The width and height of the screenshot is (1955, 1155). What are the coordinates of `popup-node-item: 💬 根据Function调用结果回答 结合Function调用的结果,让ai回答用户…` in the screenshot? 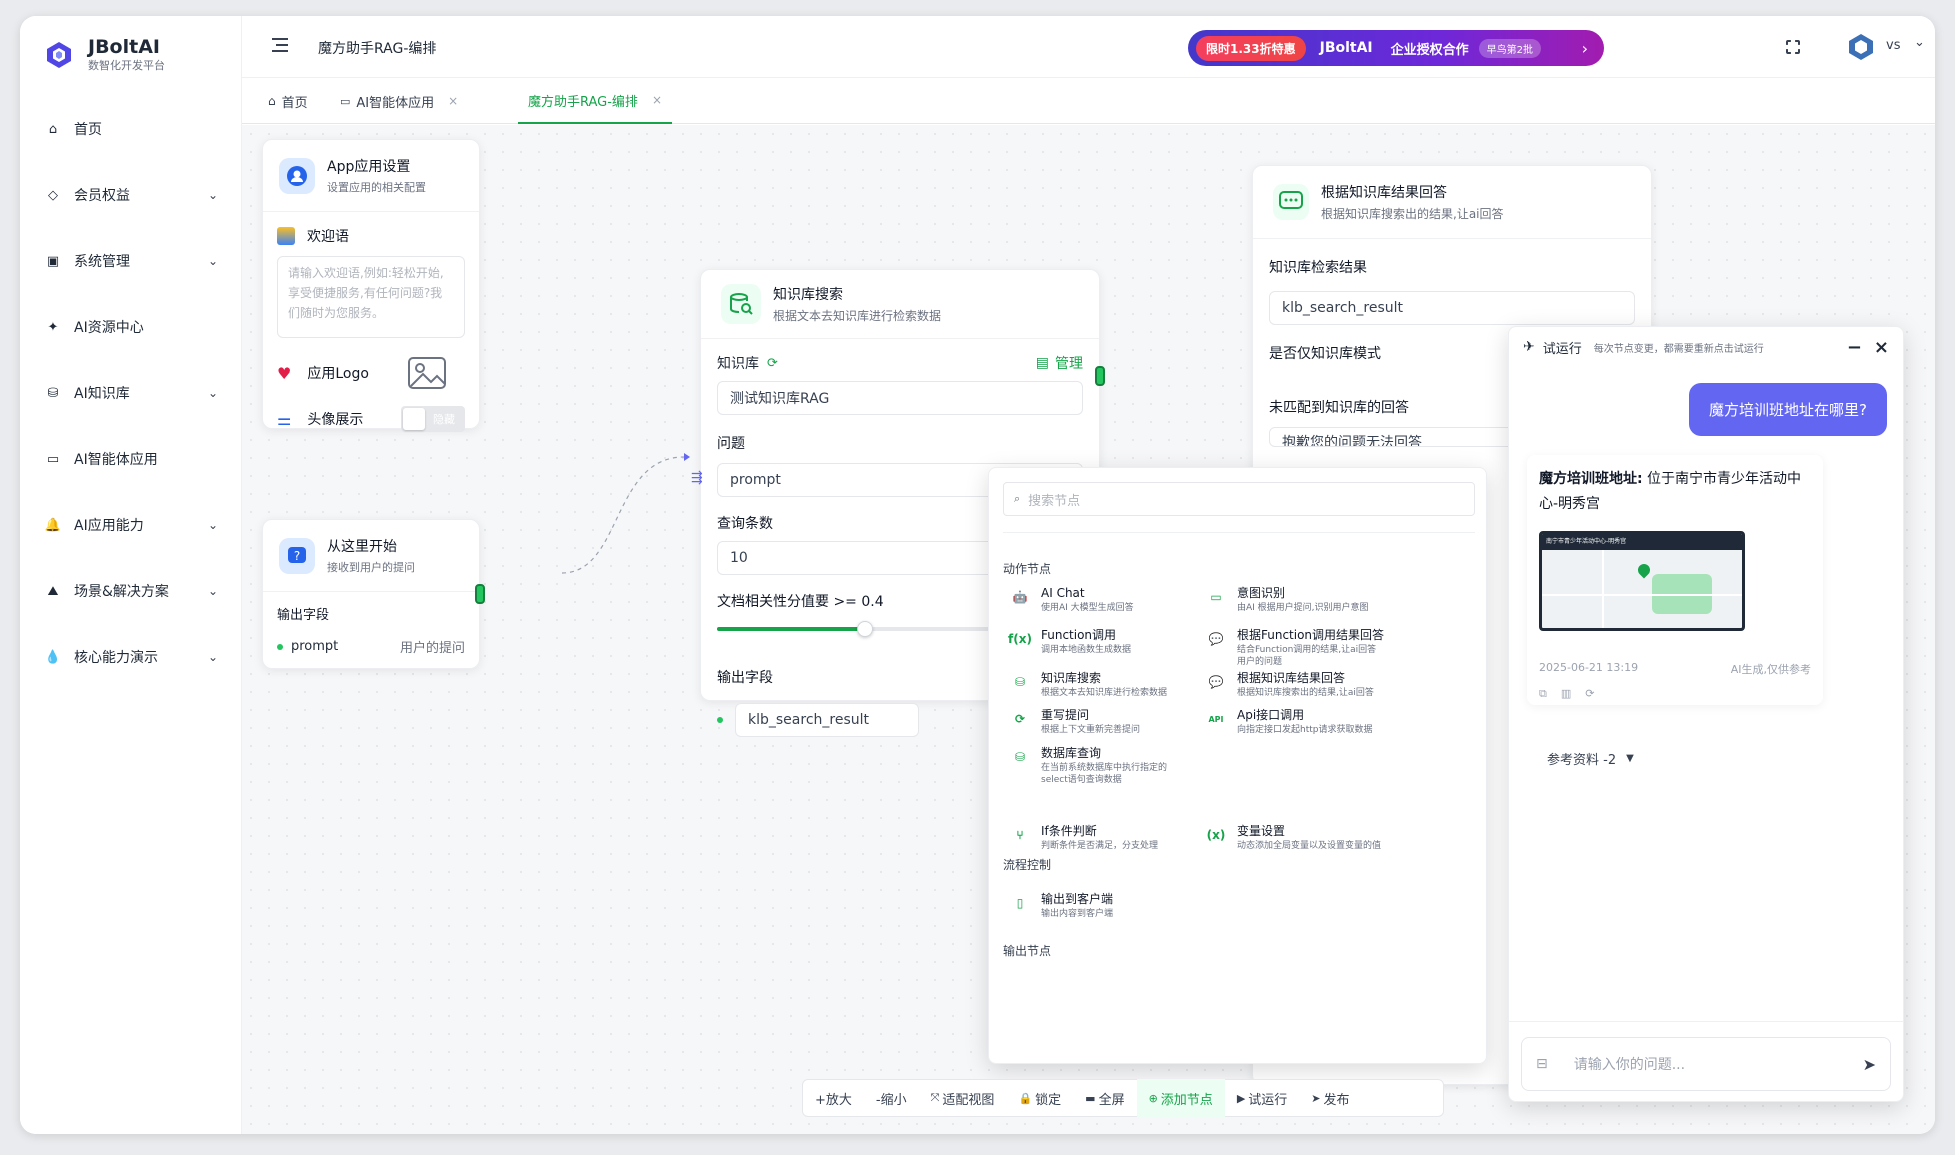 It's located at (1295, 648).